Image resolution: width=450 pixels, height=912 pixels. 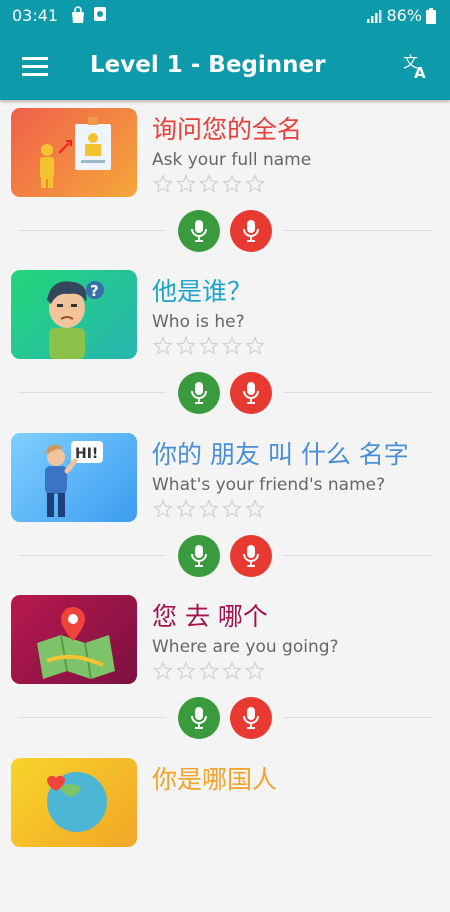 I want to click on lesson-english: Where are you going?, so click(x=245, y=647).